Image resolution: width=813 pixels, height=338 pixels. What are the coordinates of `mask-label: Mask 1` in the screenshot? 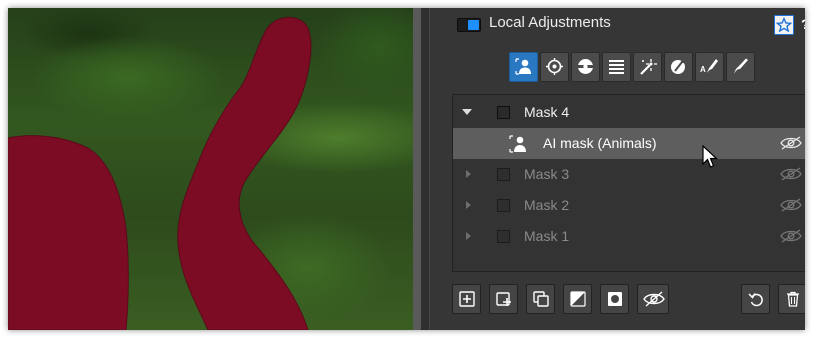 It's located at (547, 236).